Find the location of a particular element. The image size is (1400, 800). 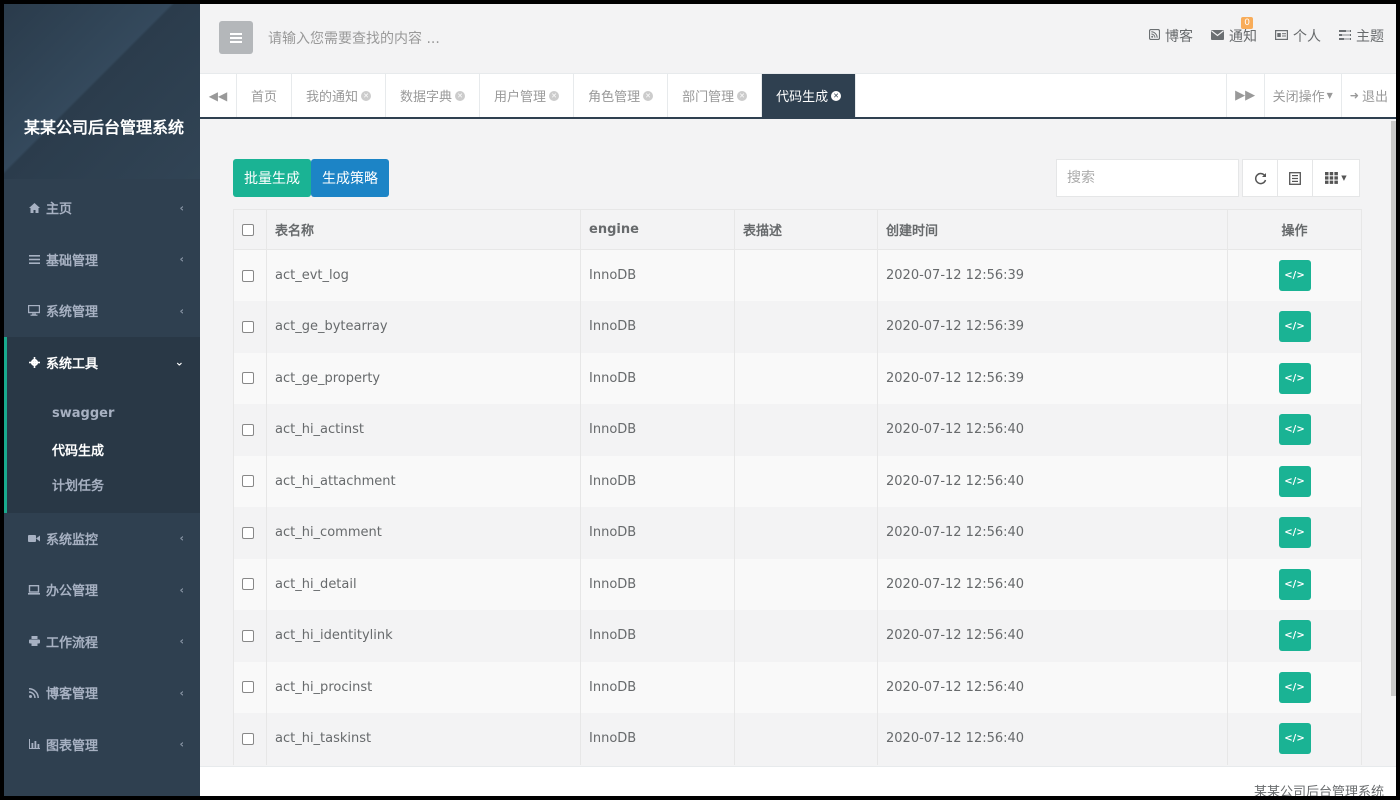

personal-link: 个人 is located at coordinates (1298, 36).